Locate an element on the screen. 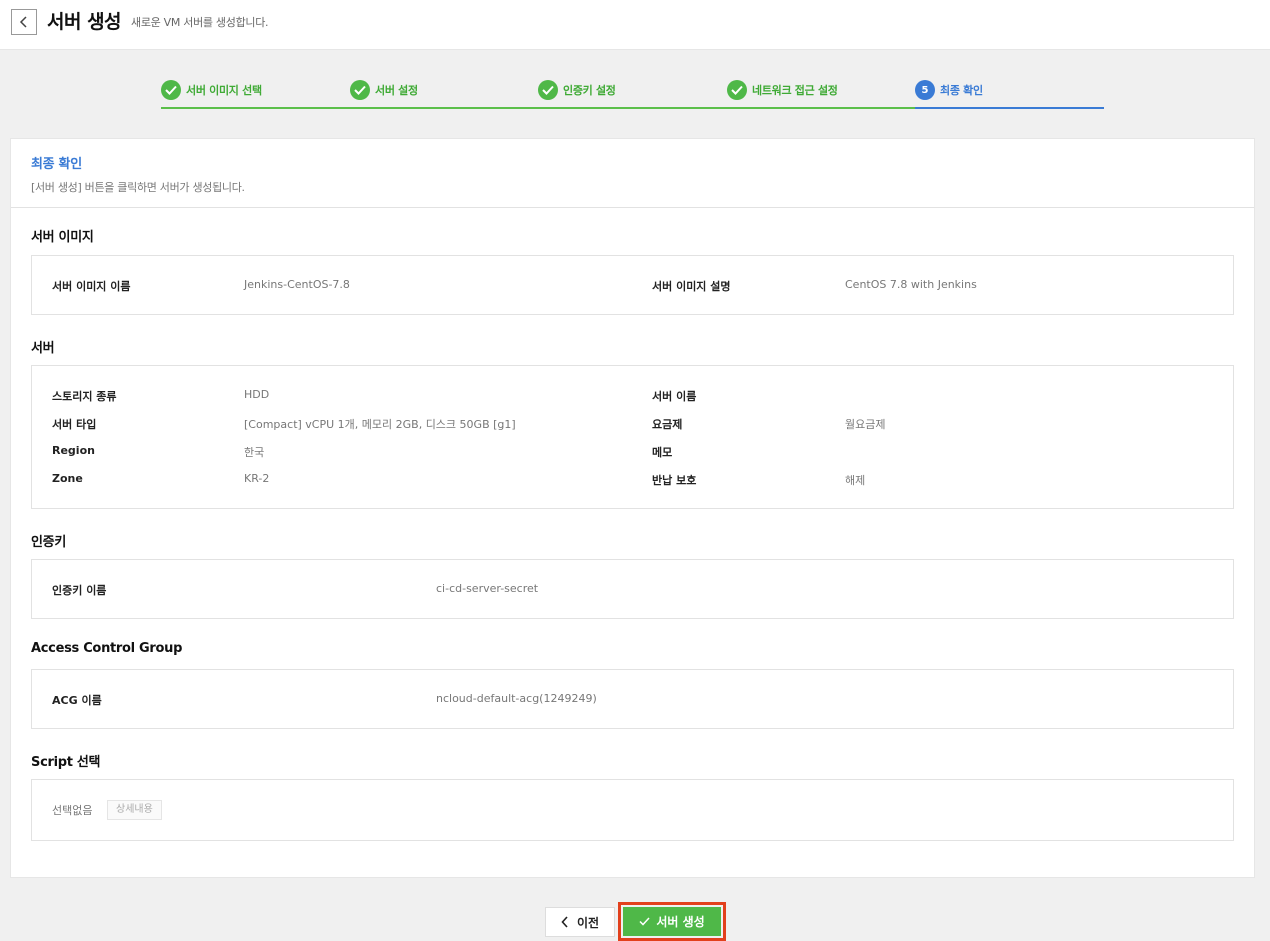 This screenshot has height=941, width=1270. section-title-server-image: 서버 이미지 is located at coordinates (62, 237).